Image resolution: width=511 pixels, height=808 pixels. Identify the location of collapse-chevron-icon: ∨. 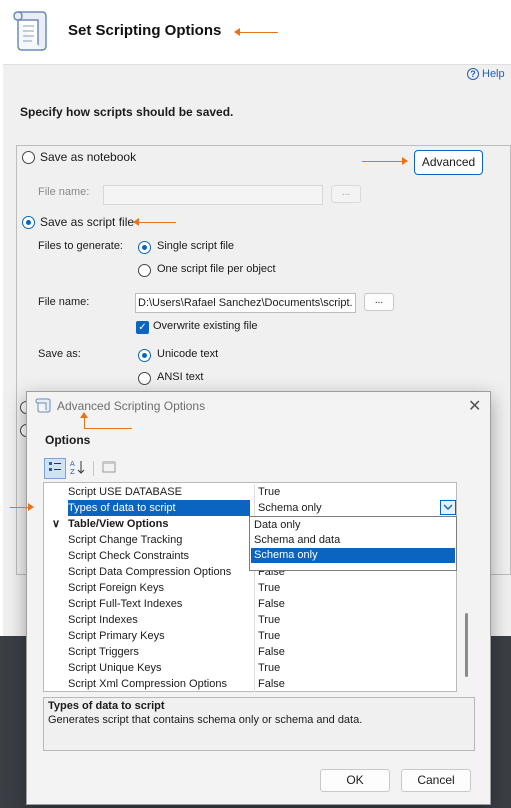
(56, 524).